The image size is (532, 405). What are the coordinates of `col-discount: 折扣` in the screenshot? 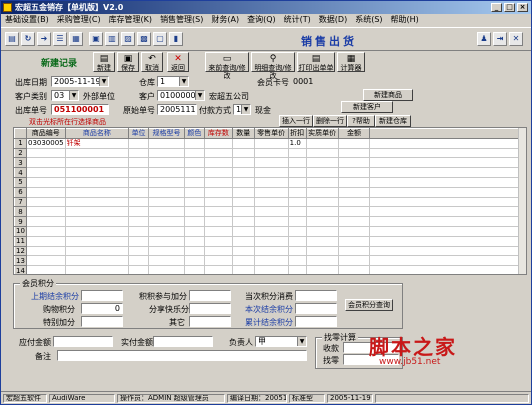 It's located at (297, 133).